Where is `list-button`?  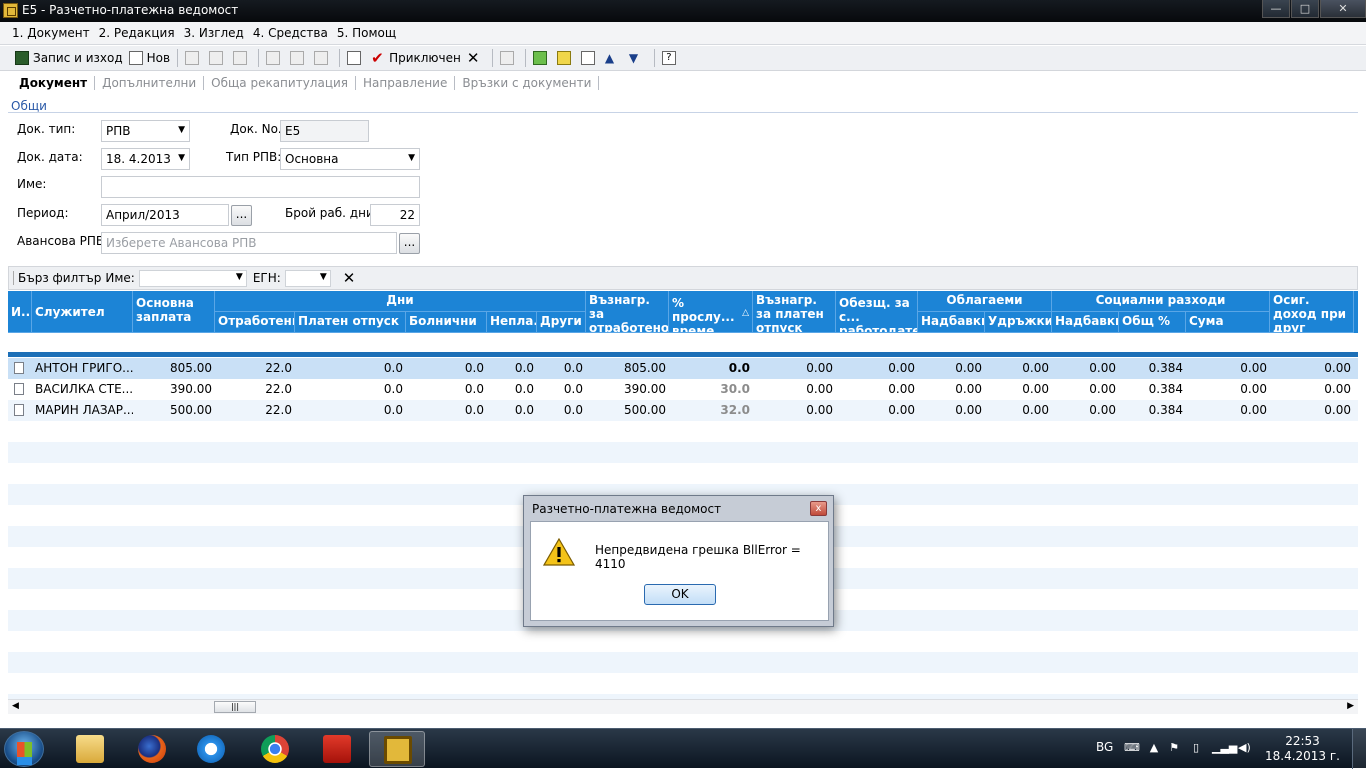 list-button is located at coordinates (509, 58).